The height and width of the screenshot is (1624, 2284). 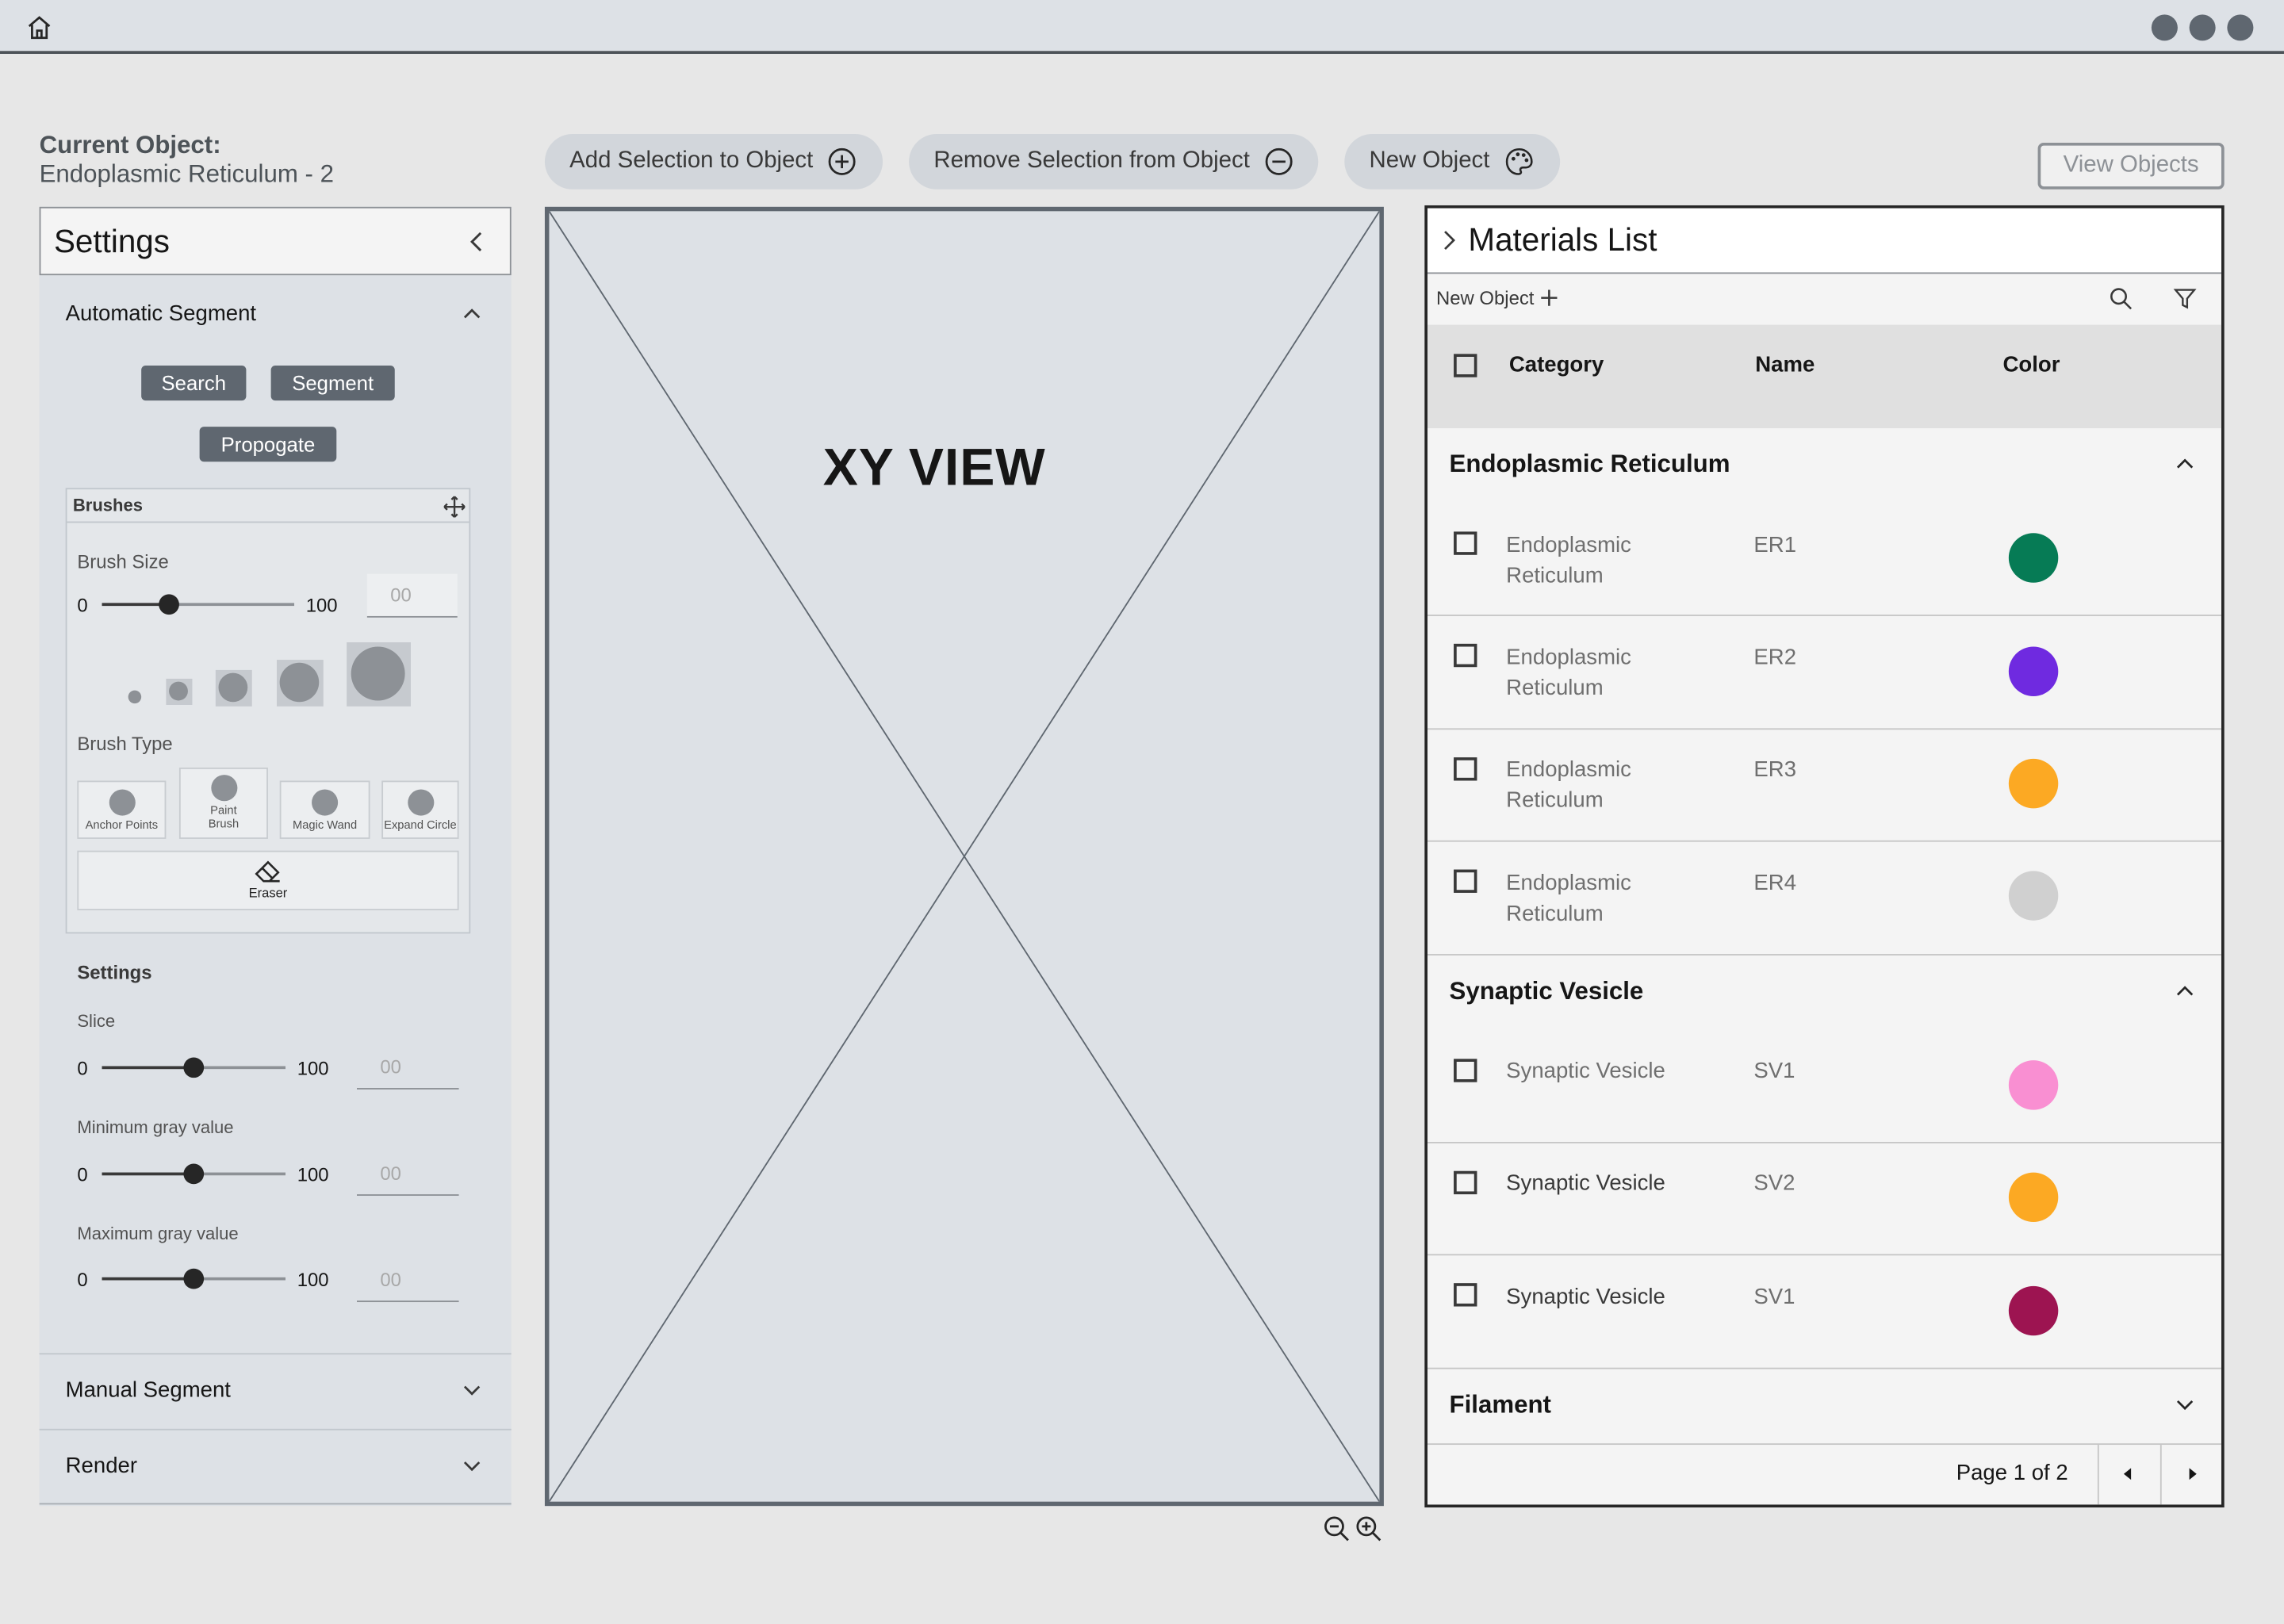 I want to click on brush-size-l, so click(x=300, y=683).